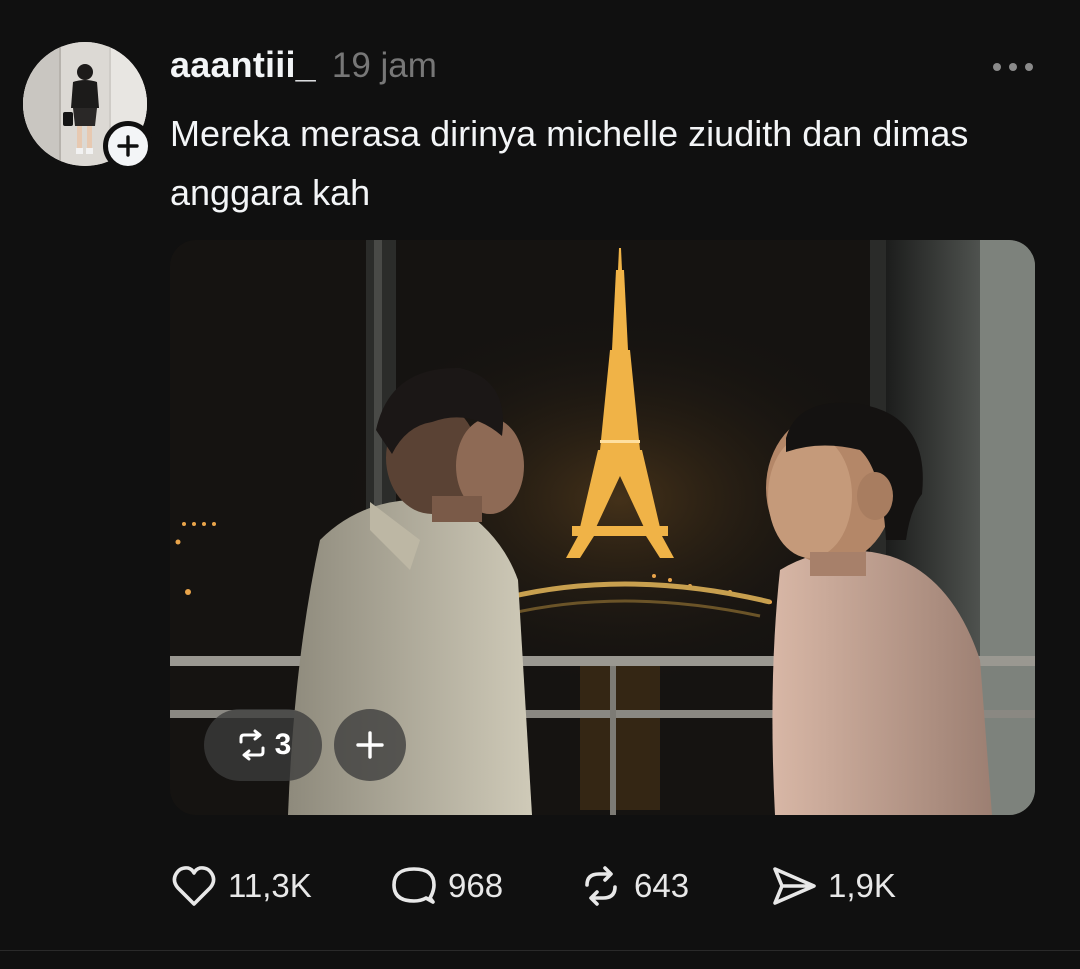 This screenshot has width=1080, height=969. What do you see at coordinates (243, 65) in the screenshot?
I see `username: aaantiii_` at bounding box center [243, 65].